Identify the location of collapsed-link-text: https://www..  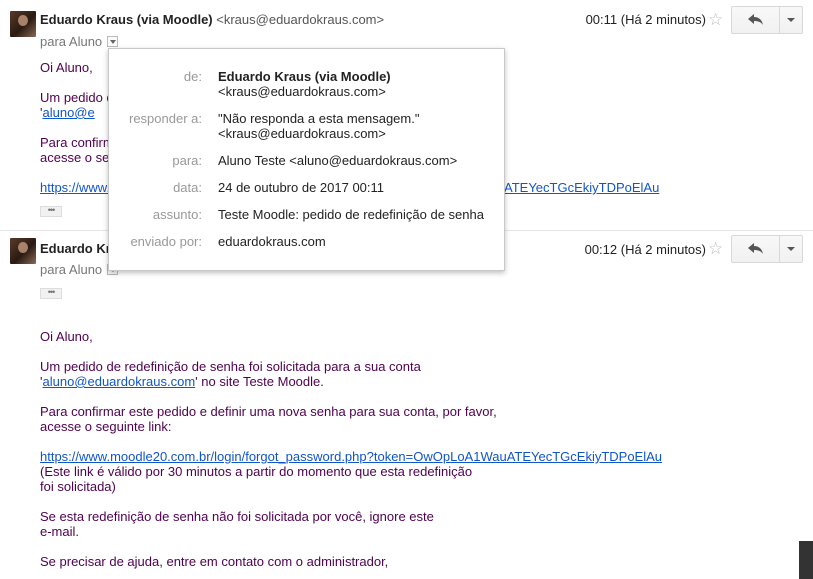
(75, 187).